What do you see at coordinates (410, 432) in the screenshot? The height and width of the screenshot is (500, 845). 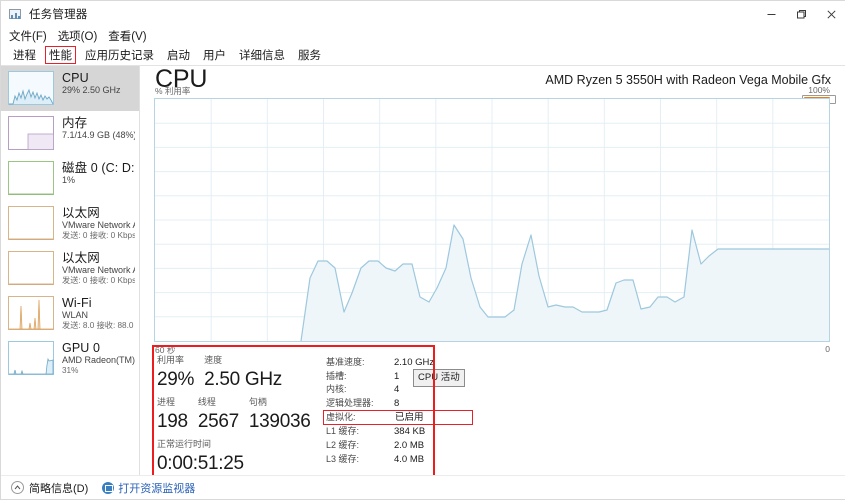 I see `spec-value: 384 KB` at bounding box center [410, 432].